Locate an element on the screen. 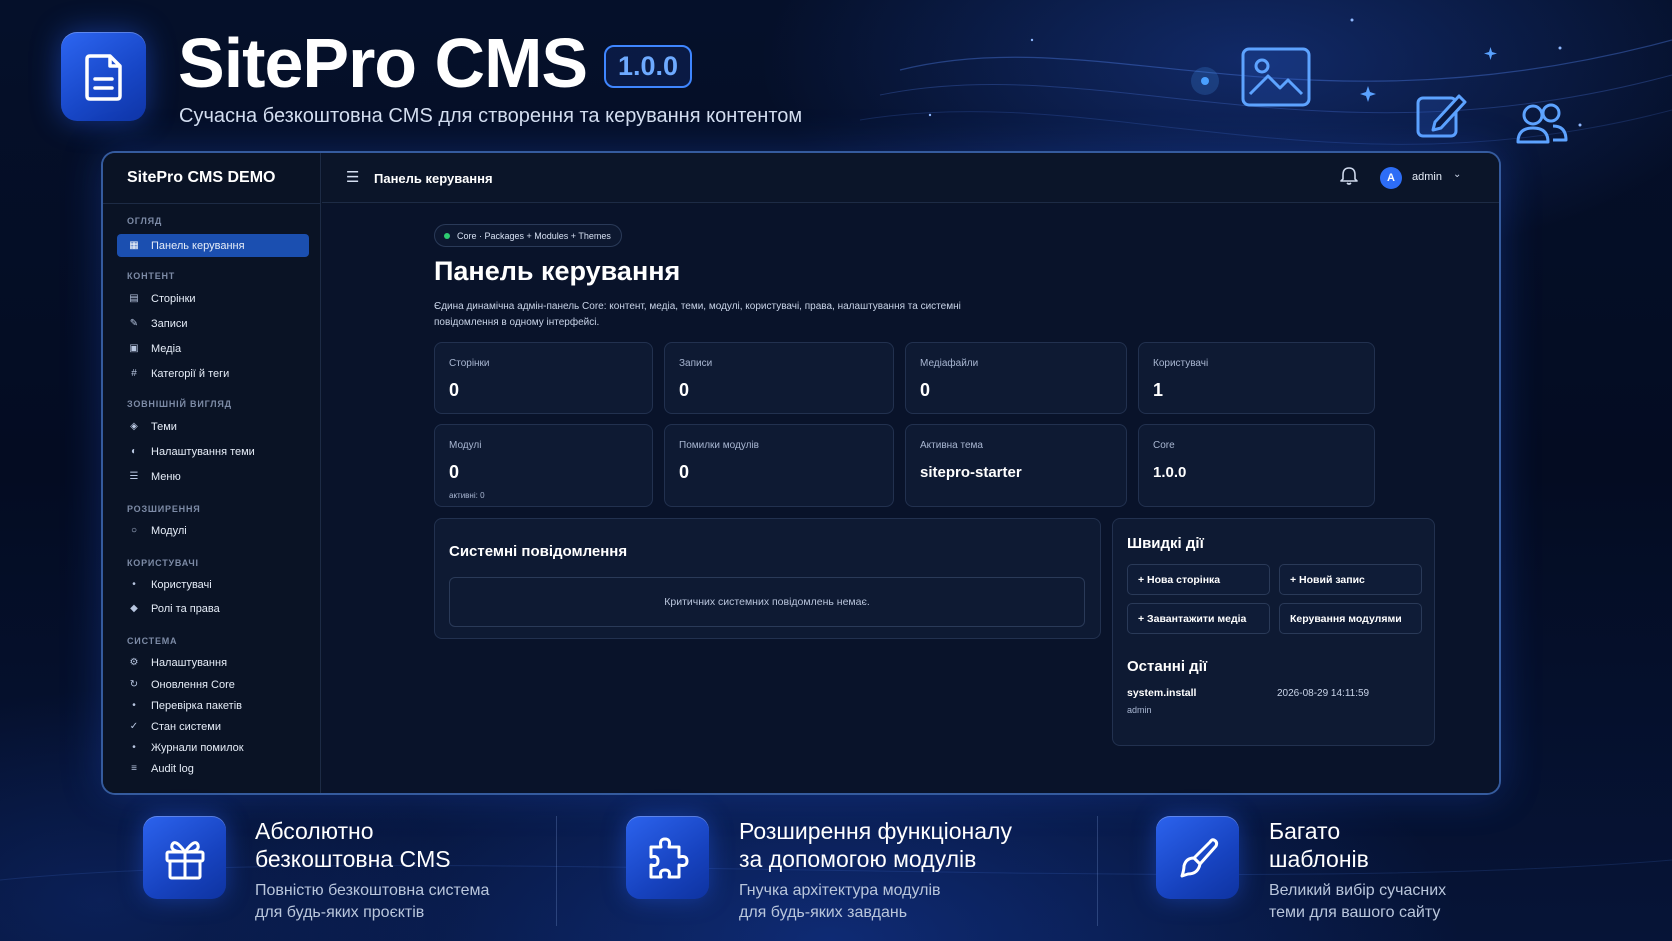  avatar: A is located at coordinates (1391, 178).